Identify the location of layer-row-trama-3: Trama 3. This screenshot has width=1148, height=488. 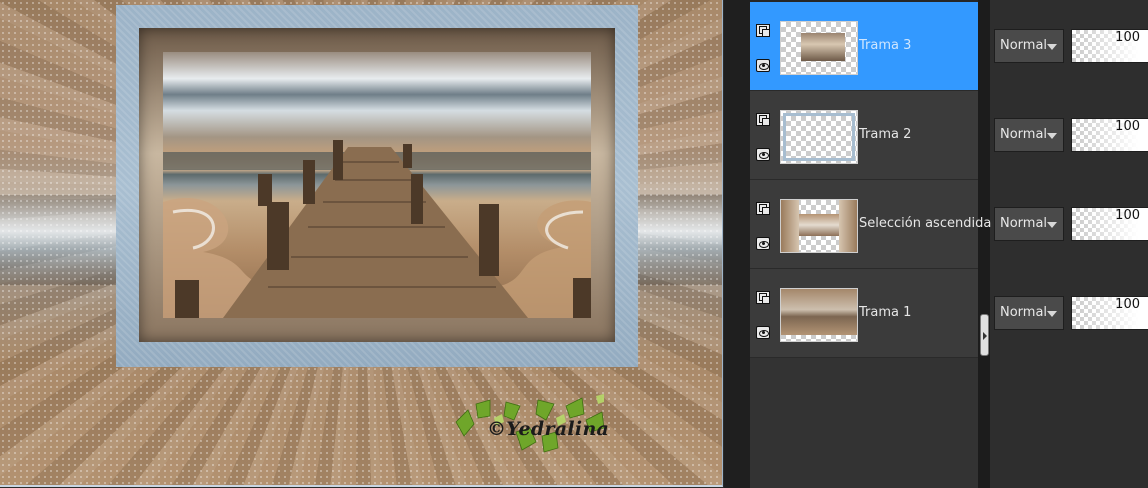
(864, 46).